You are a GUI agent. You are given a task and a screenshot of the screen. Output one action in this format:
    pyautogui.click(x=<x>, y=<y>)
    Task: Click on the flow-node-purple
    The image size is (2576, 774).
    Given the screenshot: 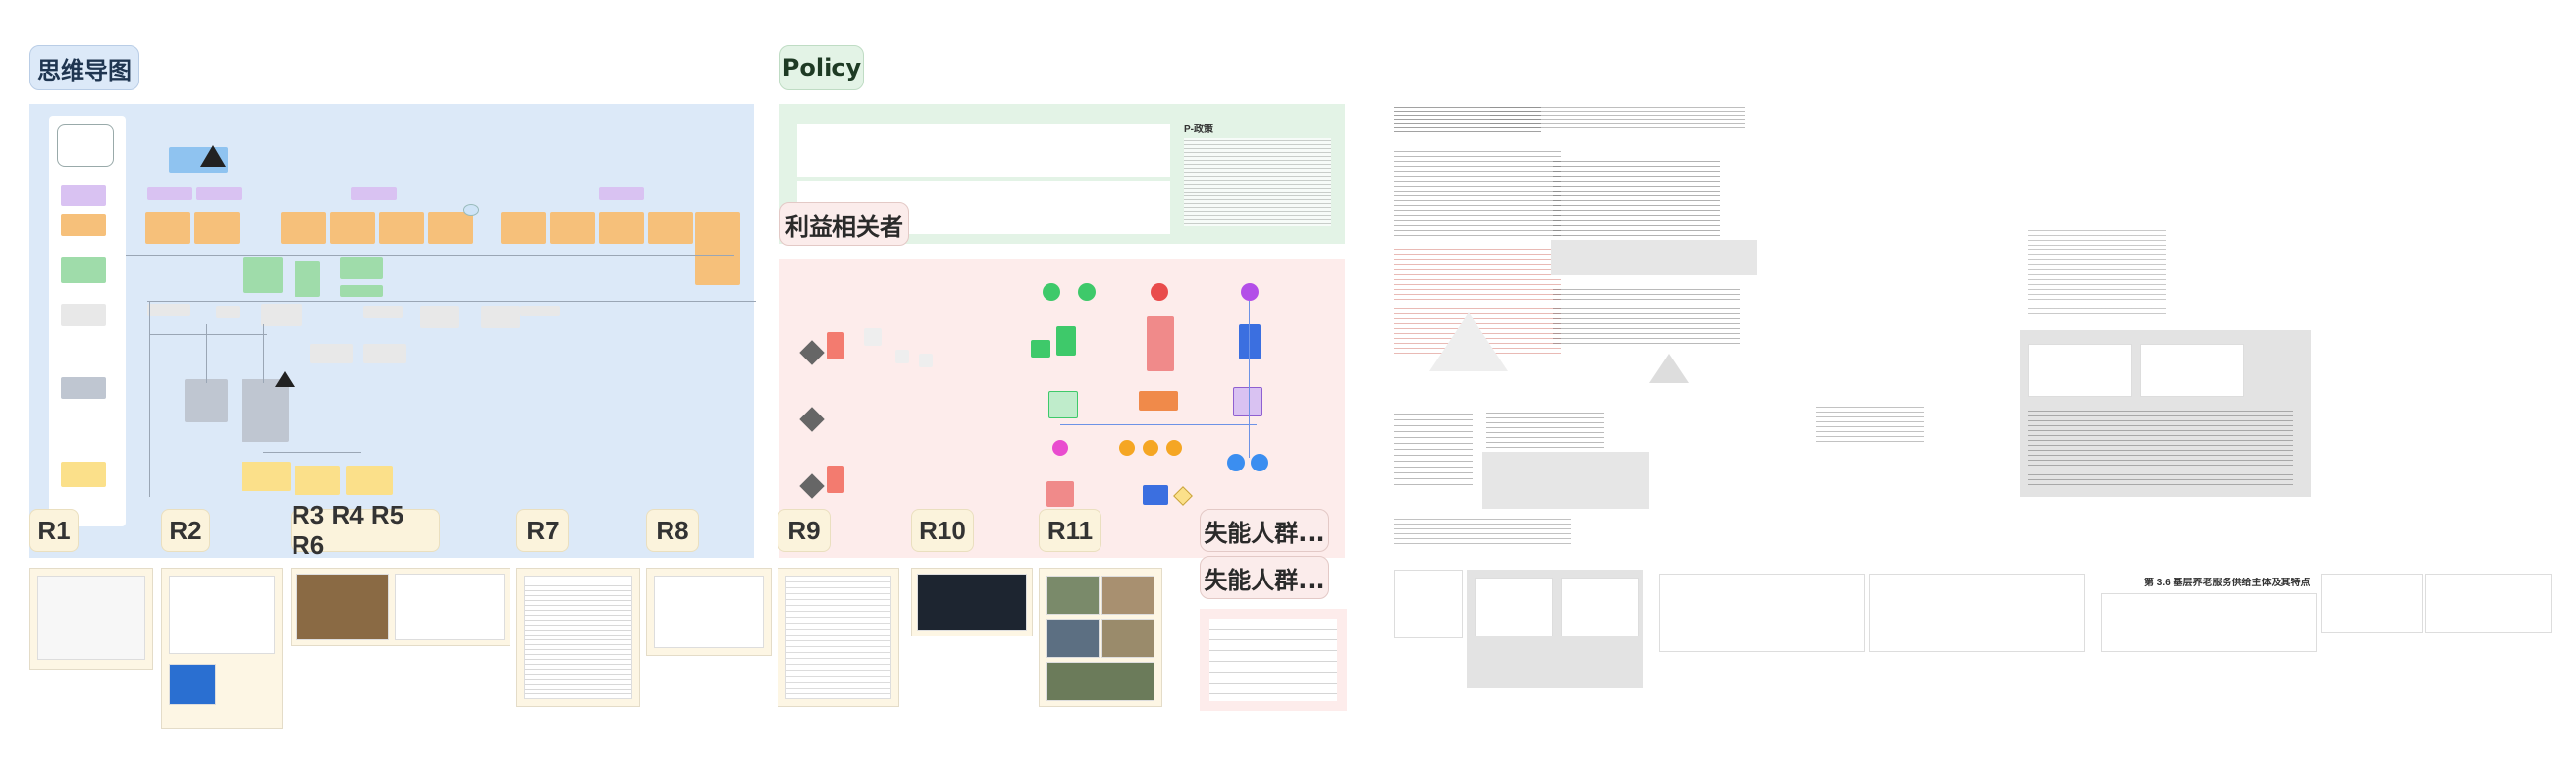 What is the action you would take?
    pyautogui.click(x=1247, y=402)
    